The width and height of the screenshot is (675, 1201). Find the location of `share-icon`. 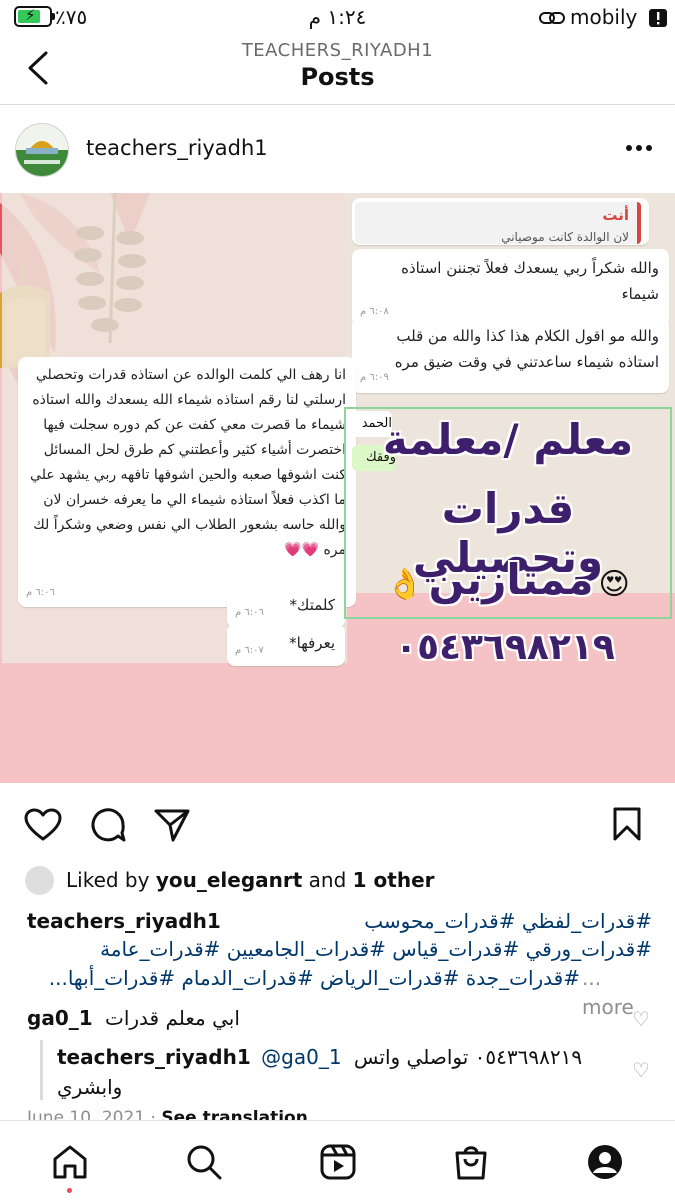

share-icon is located at coordinates (172, 825).